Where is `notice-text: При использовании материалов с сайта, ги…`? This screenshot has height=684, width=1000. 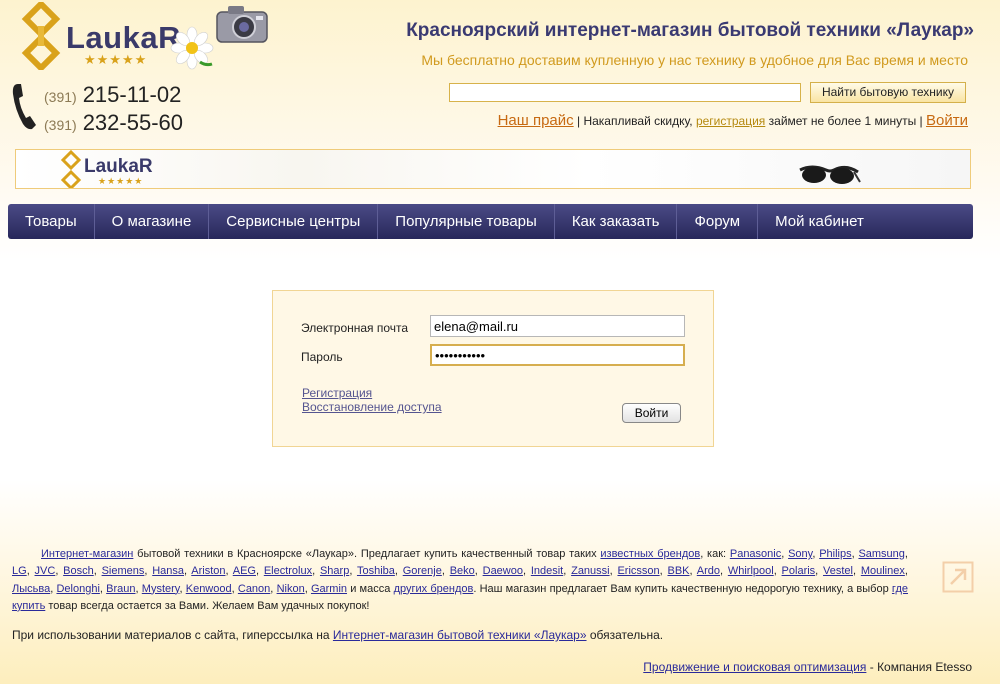
notice-text: При использовании материалов с сайта, ги… is located at coordinates (171, 635).